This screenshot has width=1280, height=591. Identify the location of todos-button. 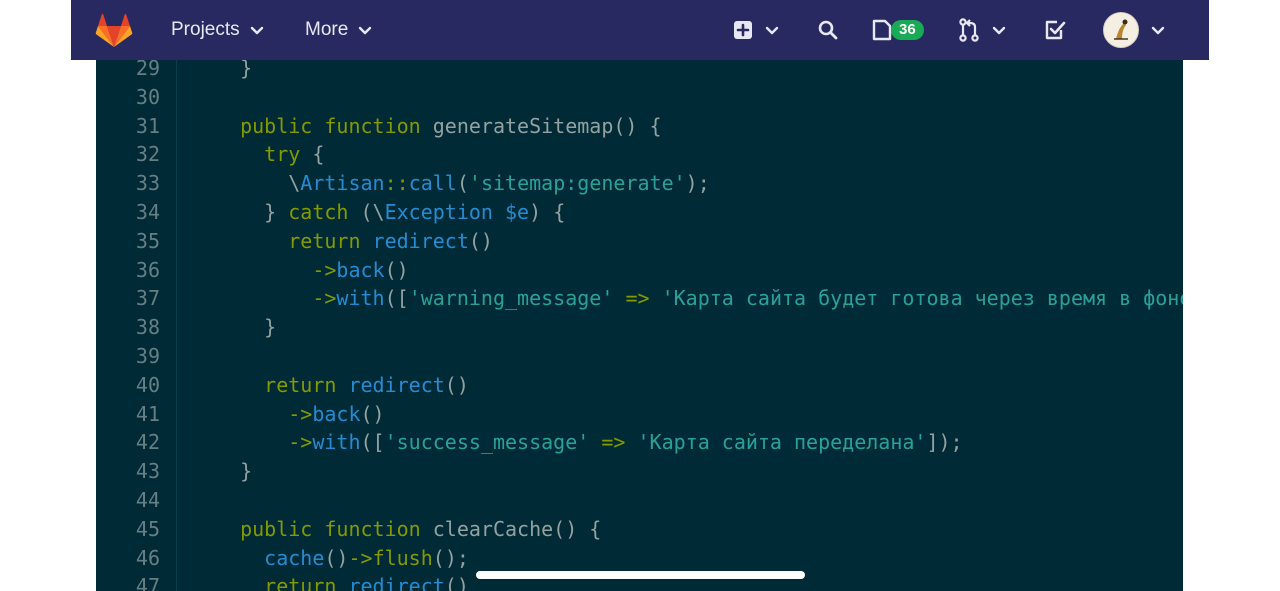
(1055, 30).